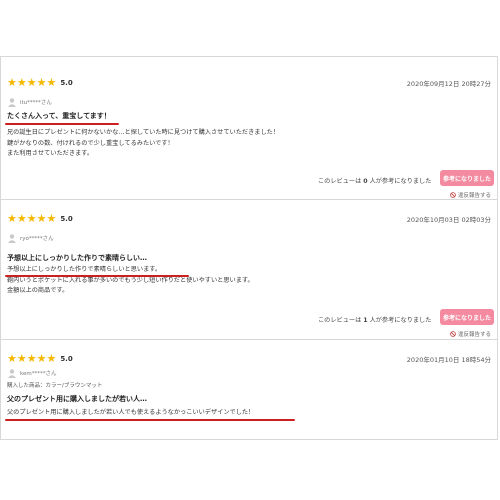 The width and height of the screenshot is (500, 500). Describe the element at coordinates (37, 239) in the screenshot. I see `reviewer-nickname: ryo*****さん` at that location.